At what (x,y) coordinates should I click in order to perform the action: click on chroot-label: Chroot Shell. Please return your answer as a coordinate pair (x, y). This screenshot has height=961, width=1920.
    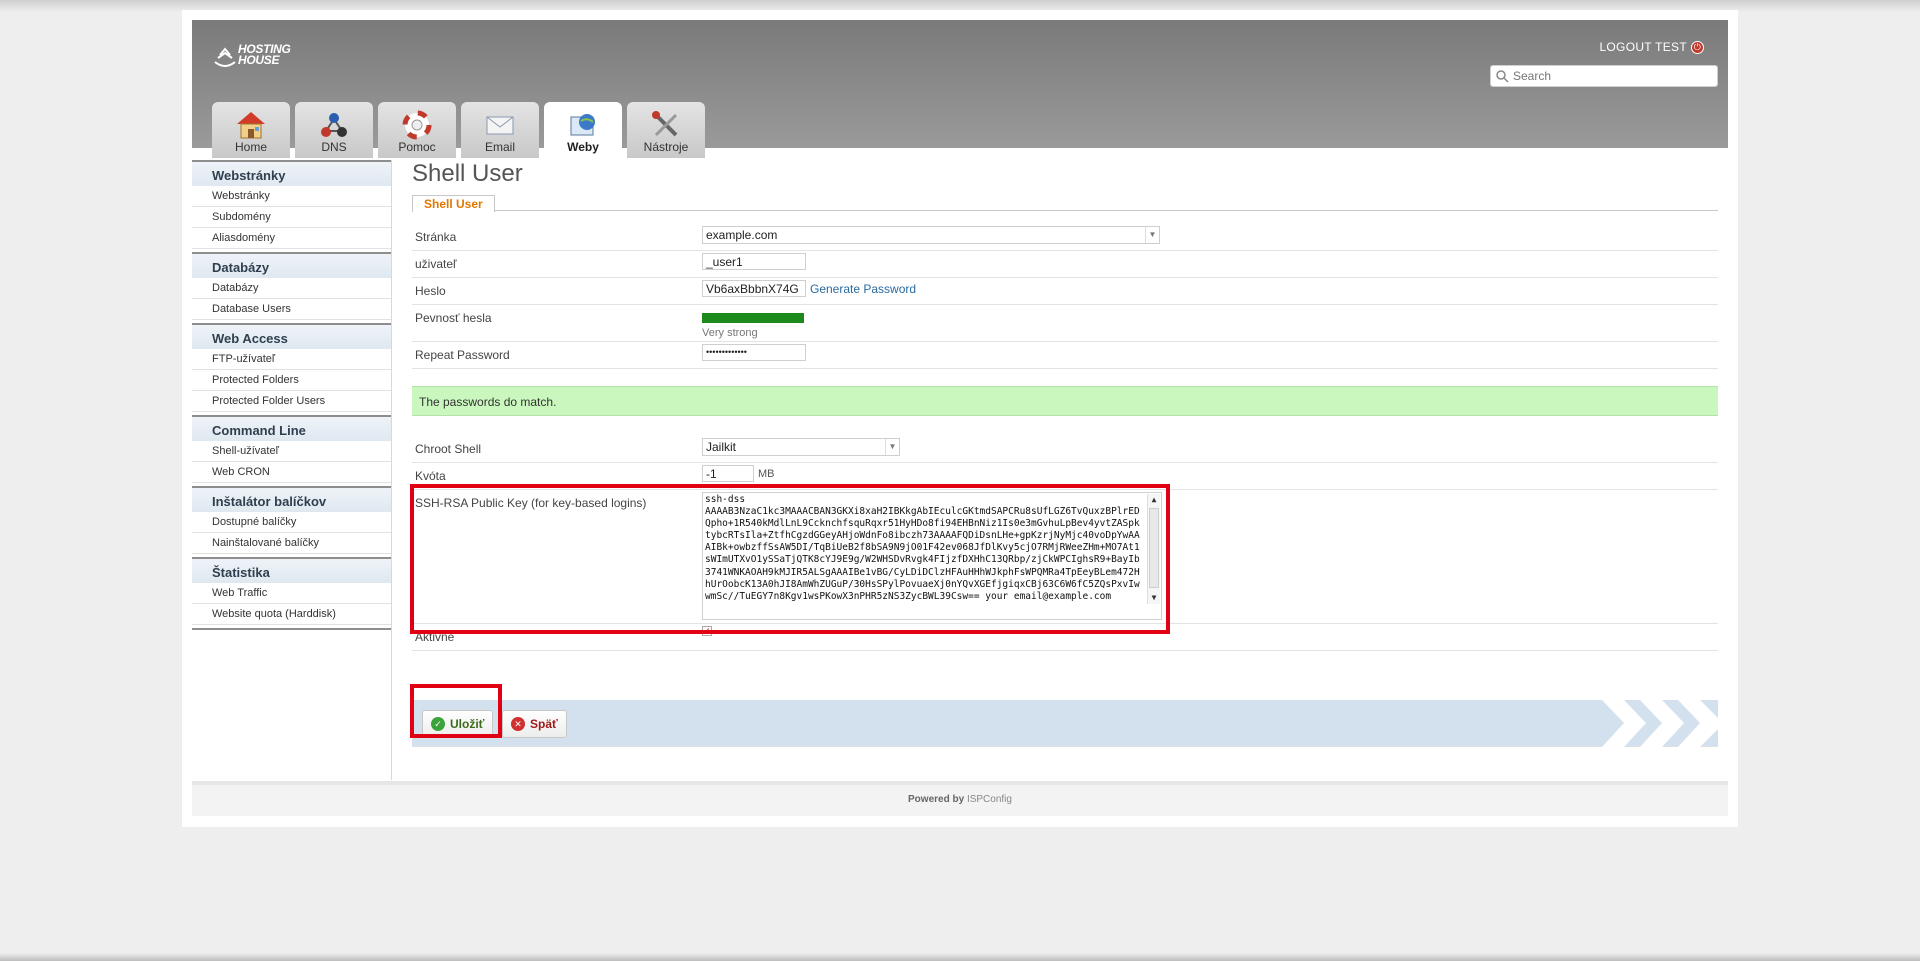
    Looking at the image, I should click on (448, 449).